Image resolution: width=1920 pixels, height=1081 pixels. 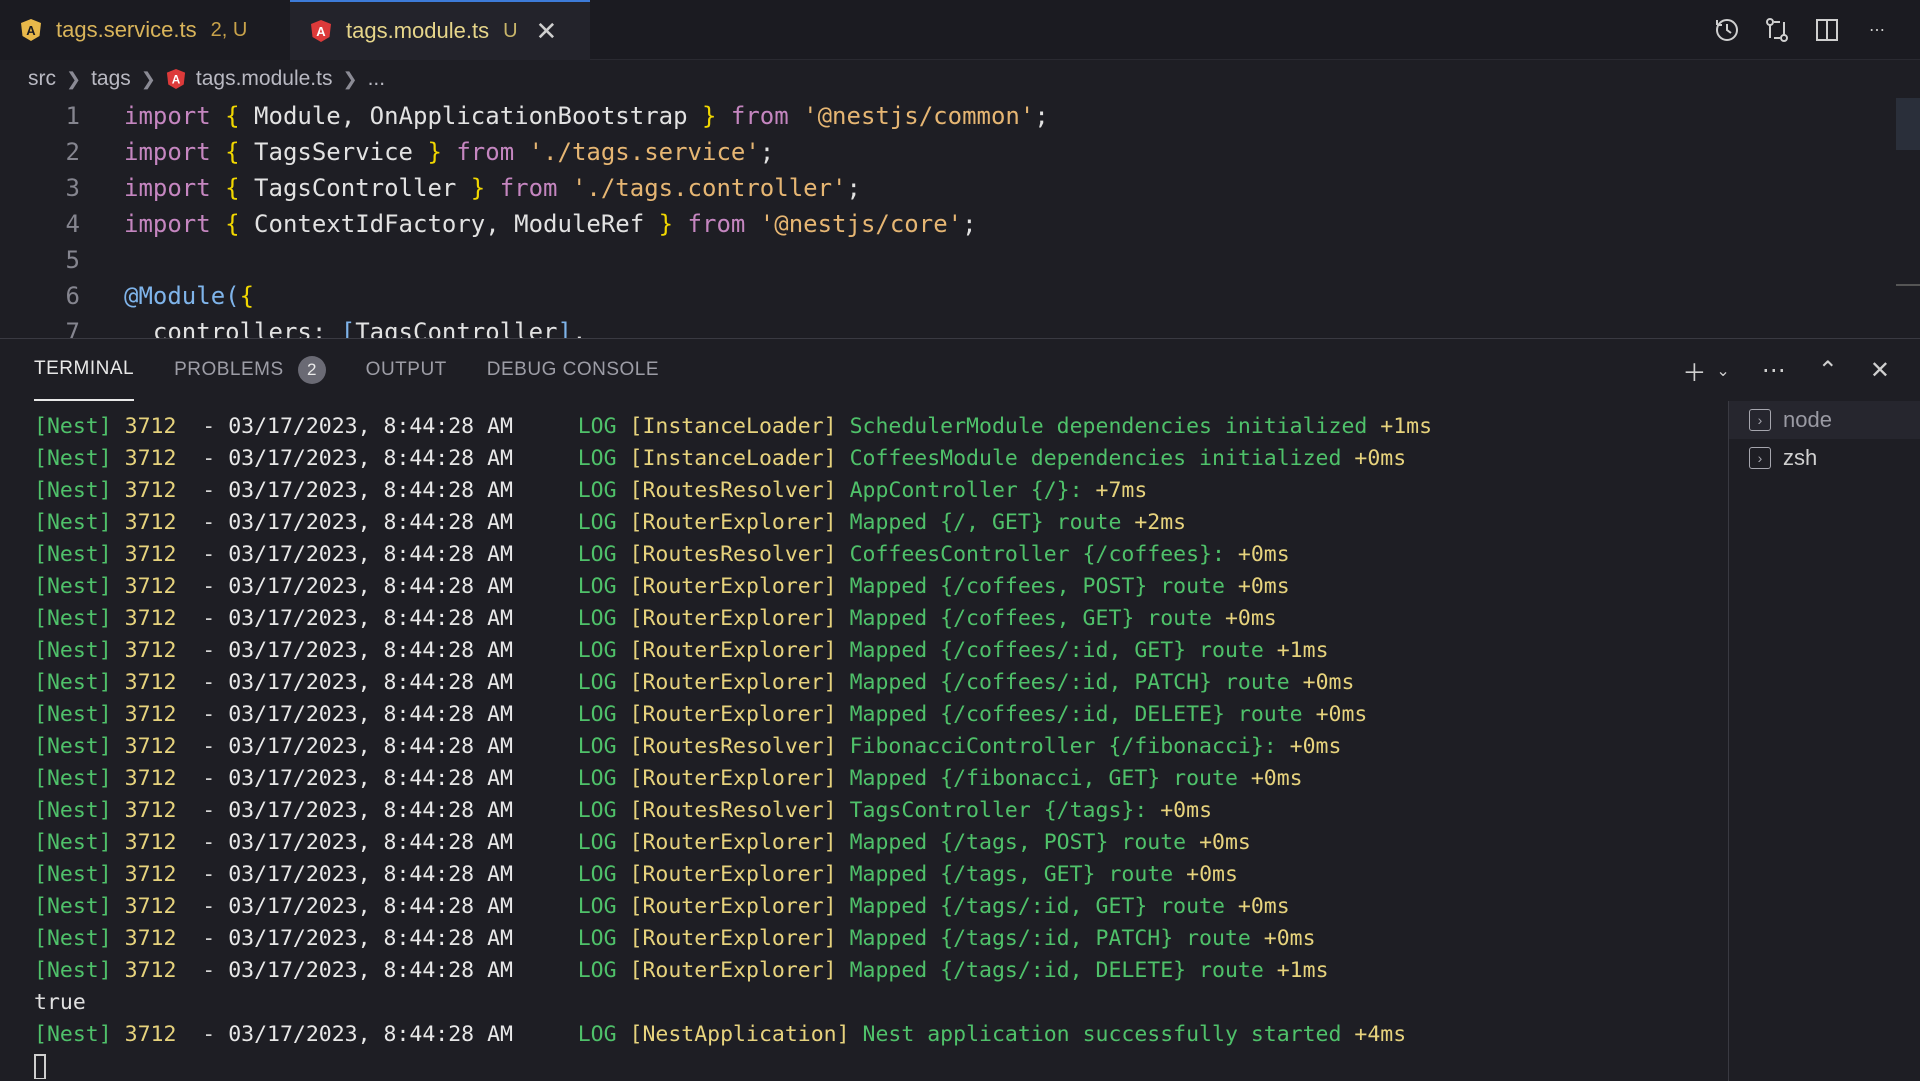 What do you see at coordinates (1827, 30) in the screenshot?
I see `split-editor-icon` at bounding box center [1827, 30].